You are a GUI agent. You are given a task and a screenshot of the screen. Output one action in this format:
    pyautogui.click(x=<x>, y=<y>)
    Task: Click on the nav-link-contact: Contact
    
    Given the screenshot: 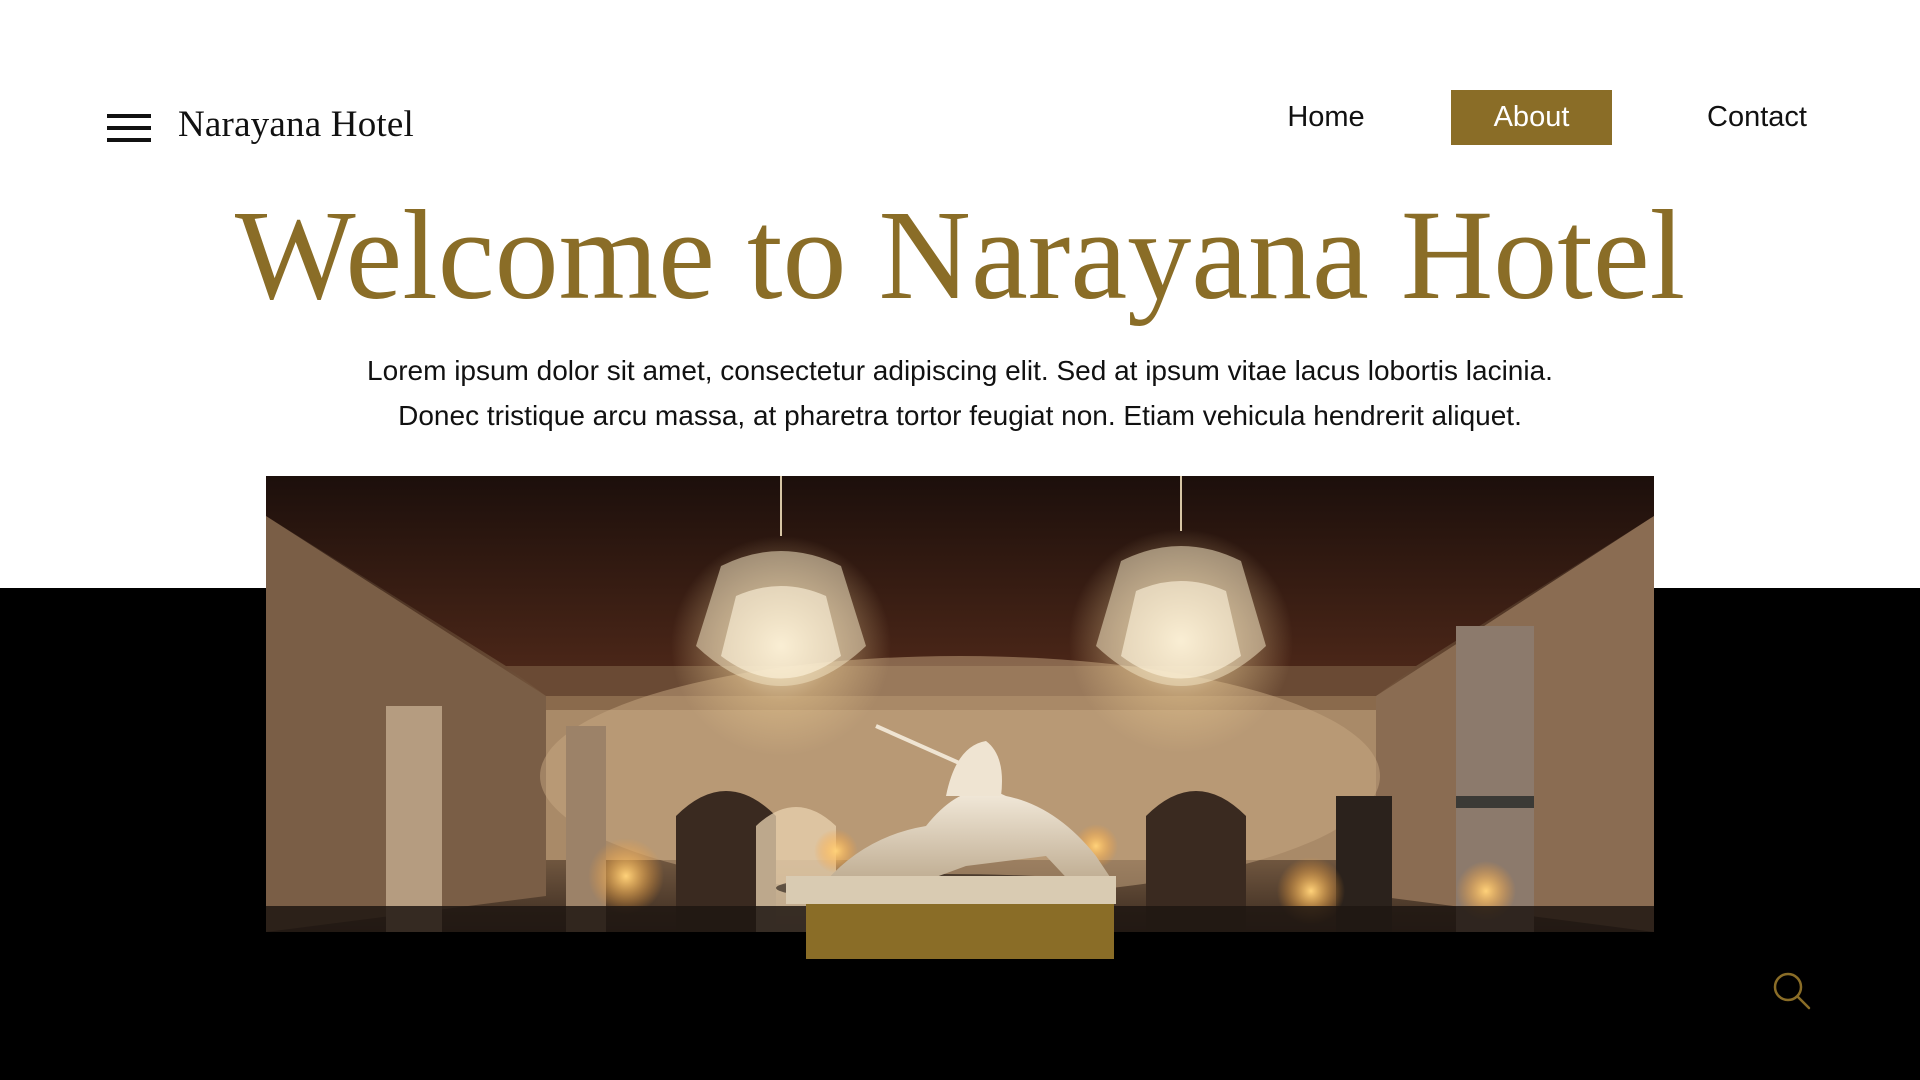 What is the action you would take?
    pyautogui.click(x=1757, y=117)
    